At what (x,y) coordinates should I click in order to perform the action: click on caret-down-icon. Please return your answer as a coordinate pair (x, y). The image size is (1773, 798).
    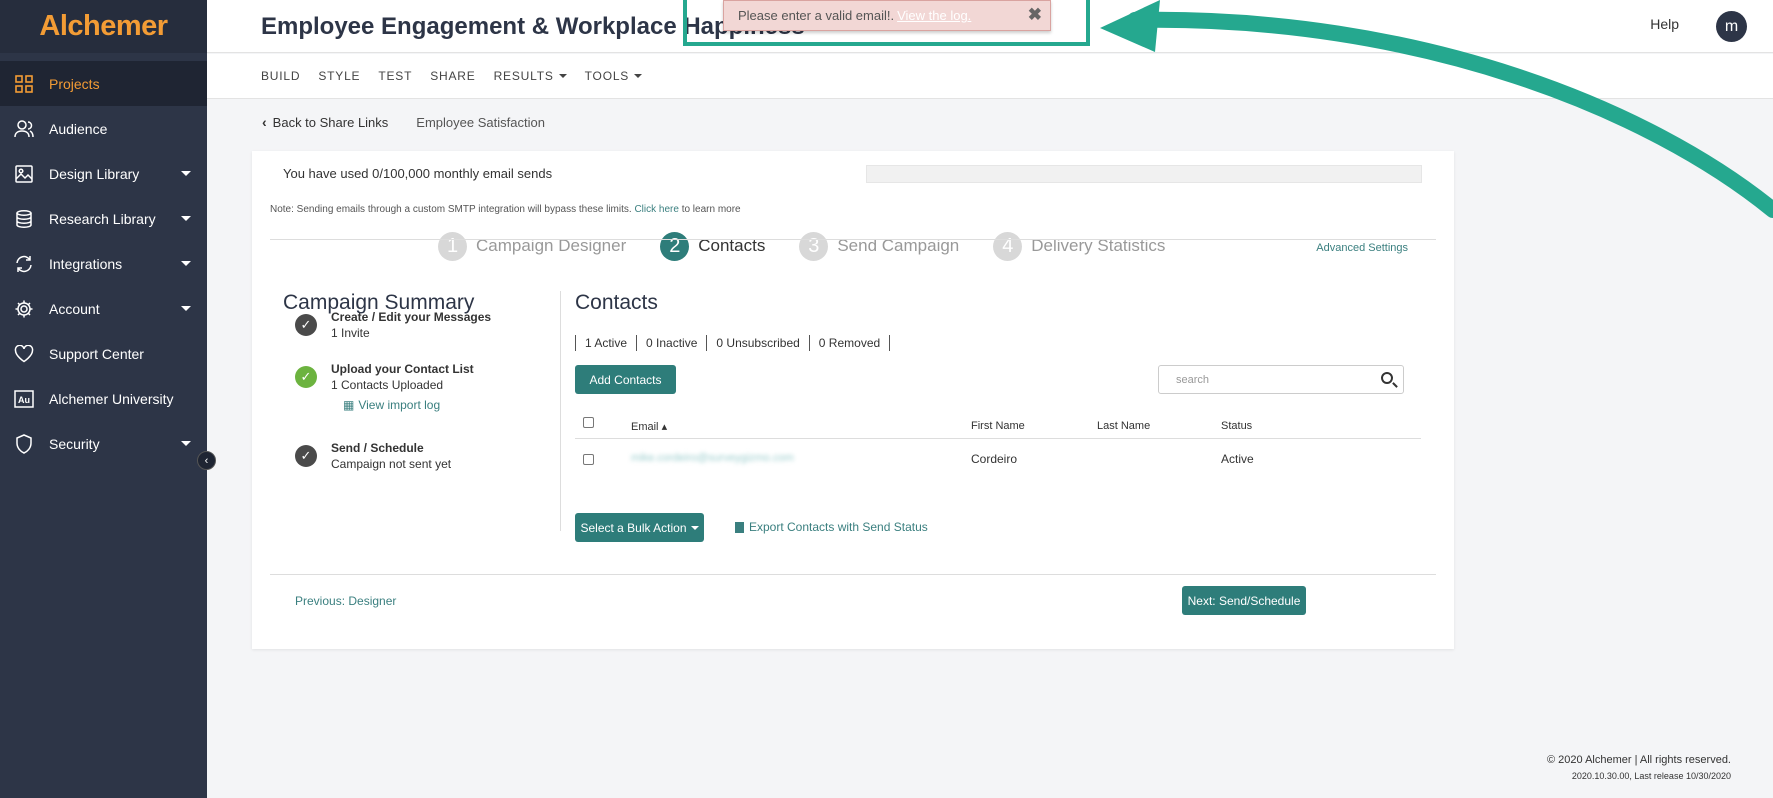
    Looking at the image, I should click on (638, 76).